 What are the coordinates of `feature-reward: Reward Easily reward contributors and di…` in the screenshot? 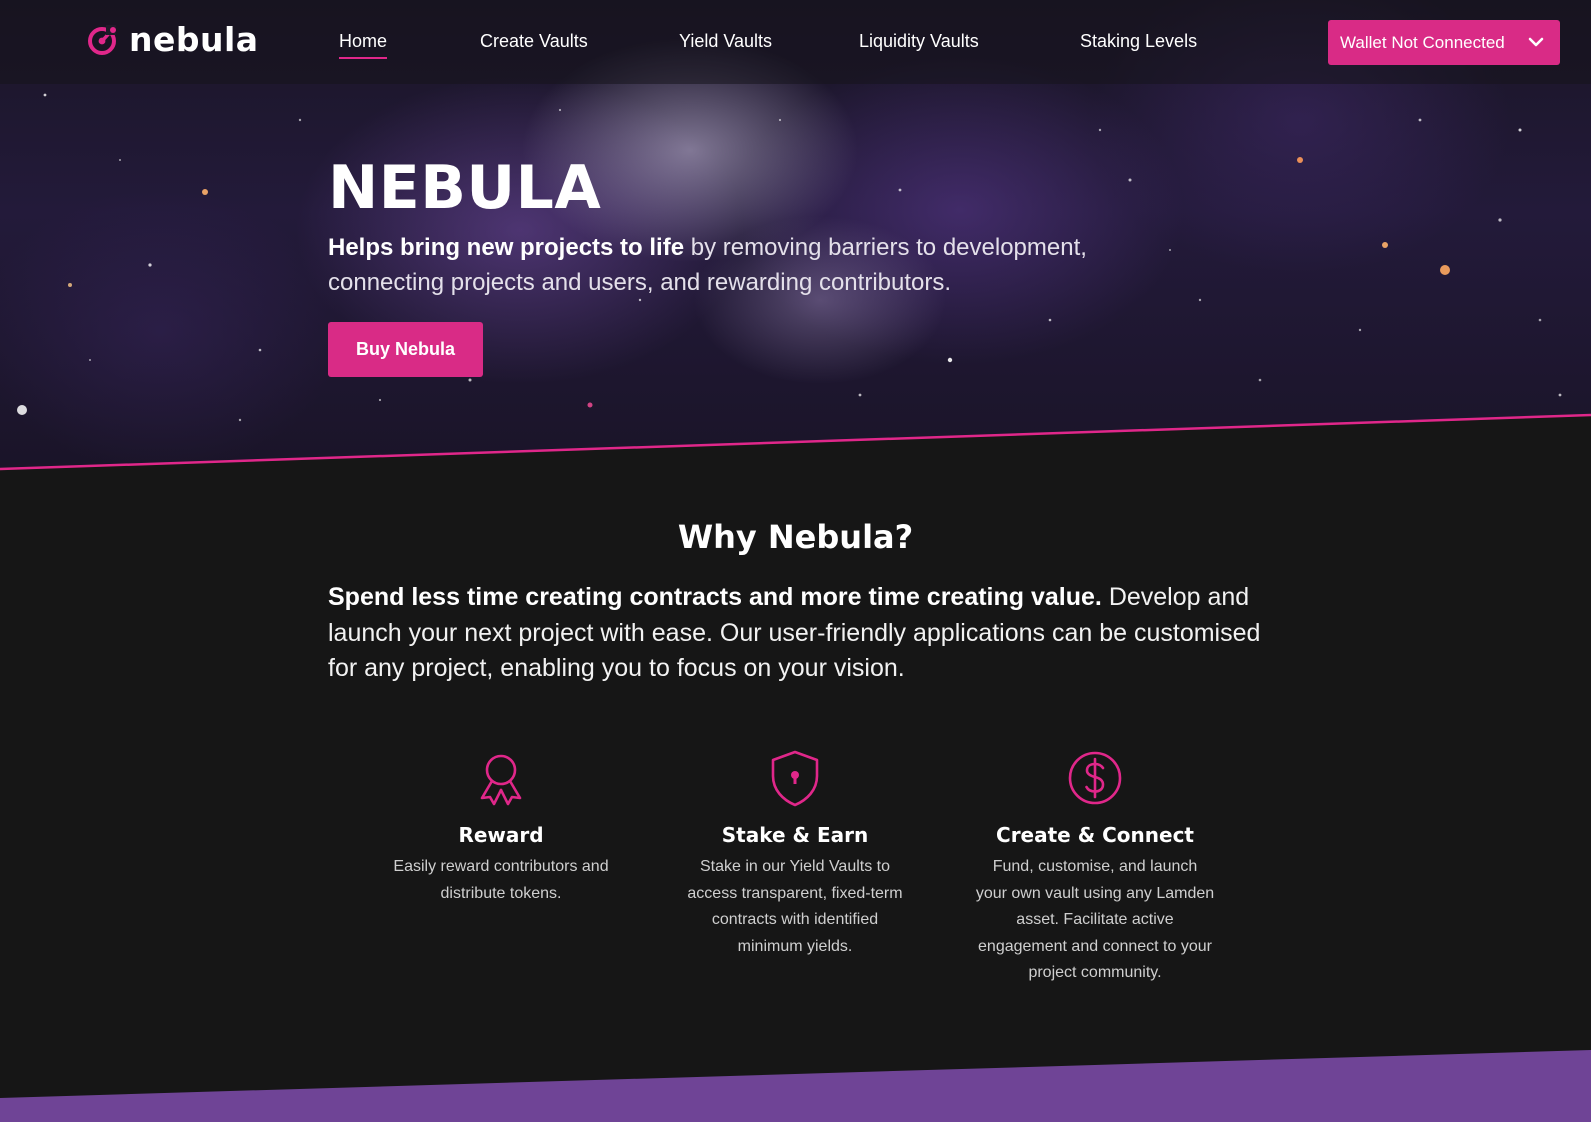 It's located at (501, 827).